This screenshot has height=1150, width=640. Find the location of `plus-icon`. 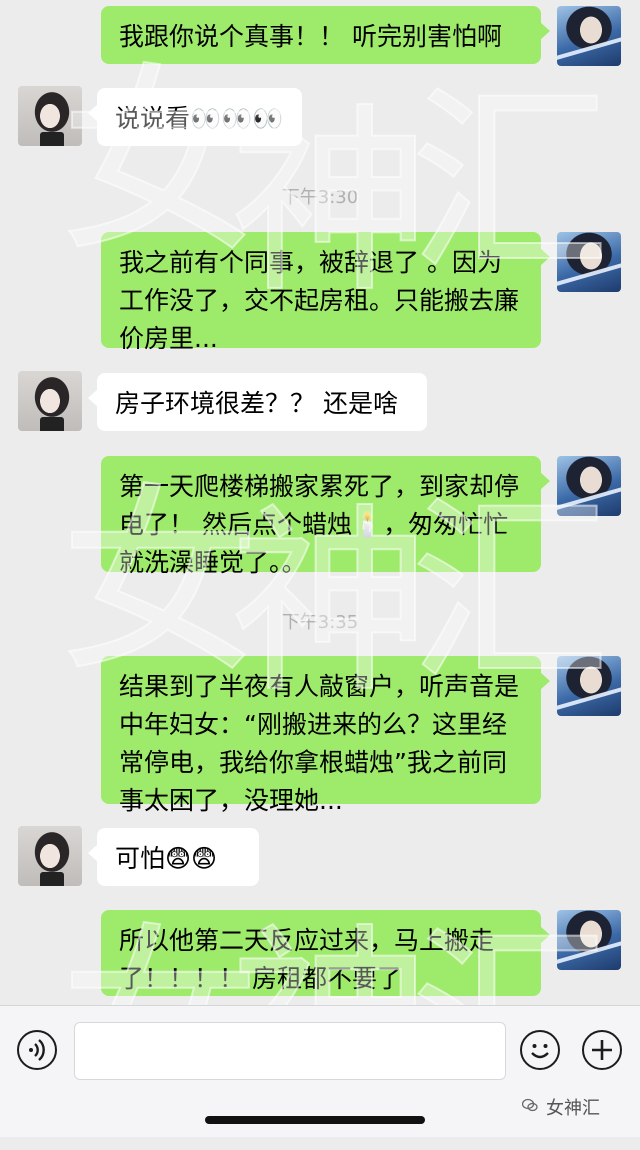

plus-icon is located at coordinates (602, 1050).